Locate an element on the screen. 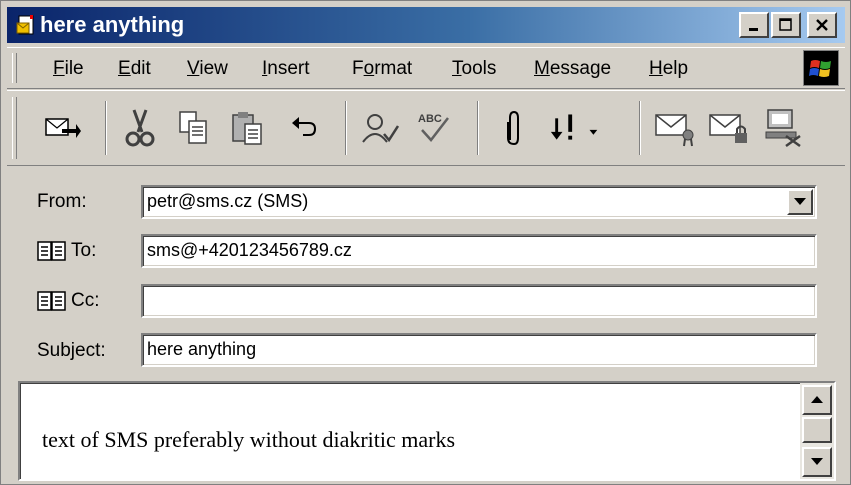 This screenshot has height=485, width=851. close-icon is located at coordinates (822, 25).